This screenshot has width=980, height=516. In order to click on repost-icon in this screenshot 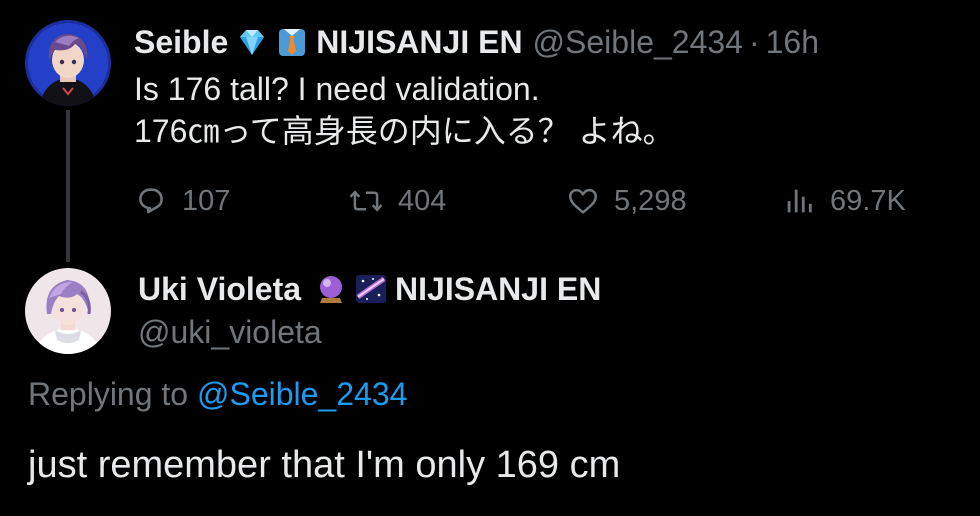, I will do `click(373, 201)`.